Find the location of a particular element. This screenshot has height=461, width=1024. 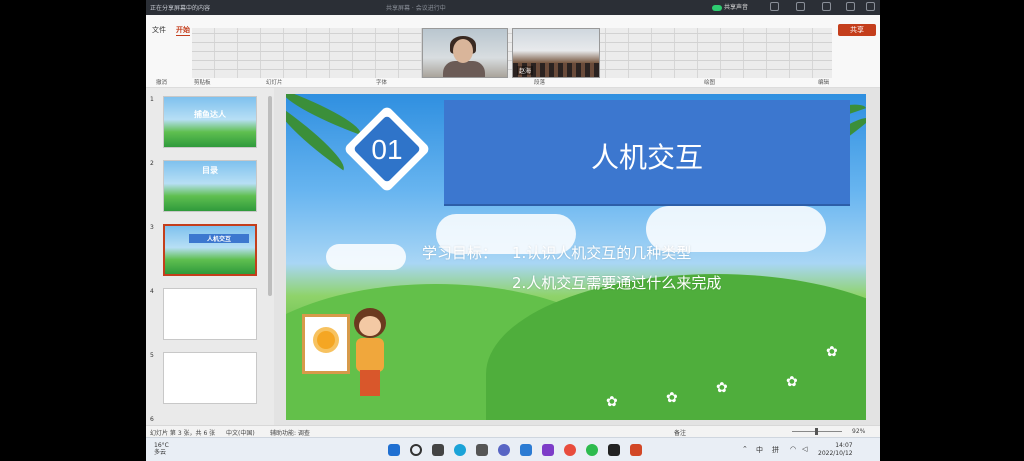

zoom-level: 92% is located at coordinates (858, 431).